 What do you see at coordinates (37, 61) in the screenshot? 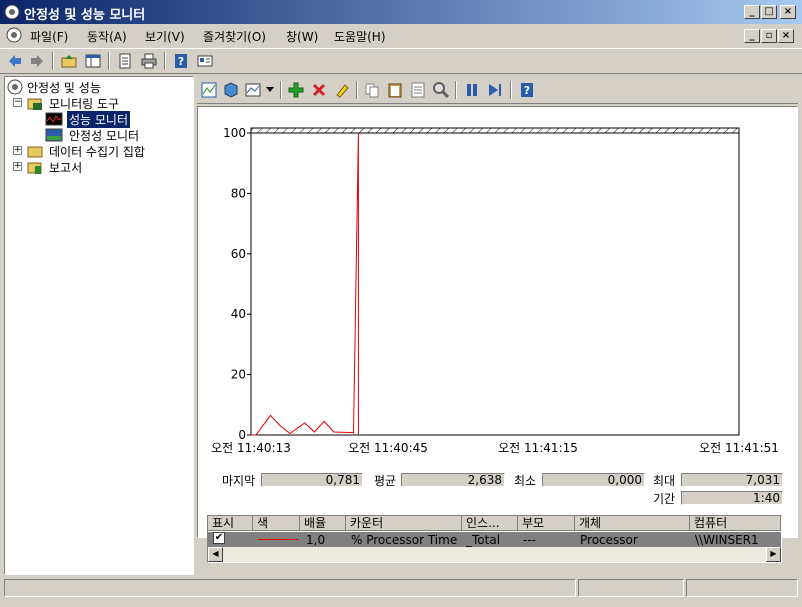
I see `forward-button` at bounding box center [37, 61].